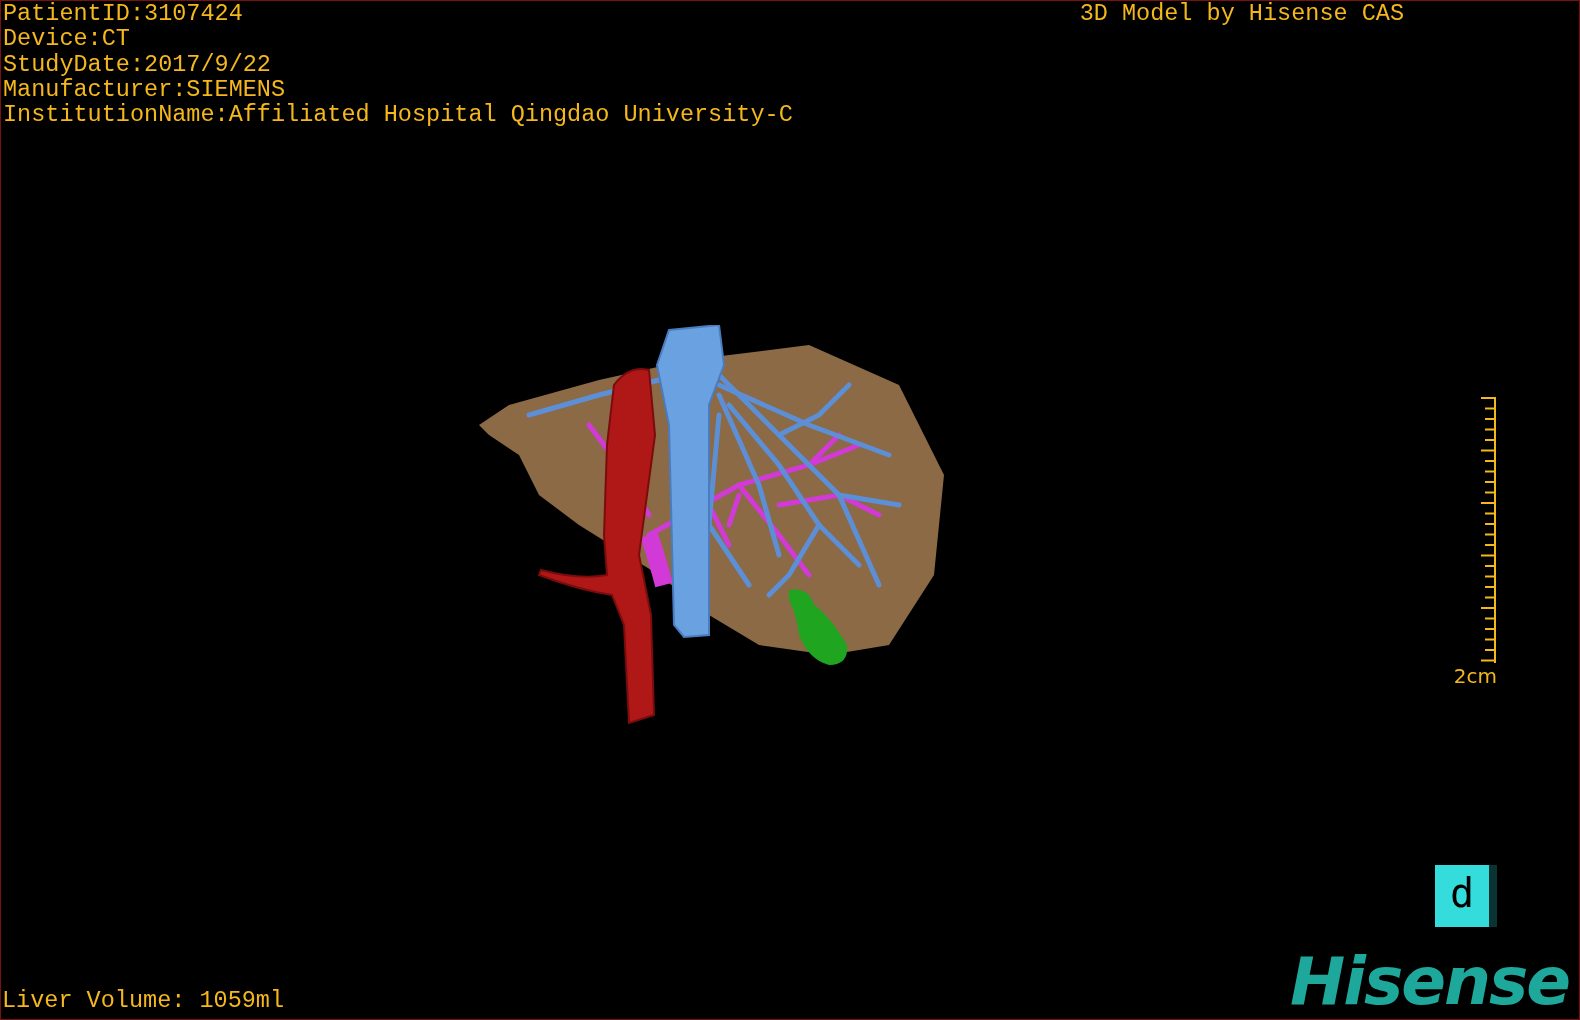 This screenshot has width=1580, height=1020. What do you see at coordinates (67, 39) in the screenshot?
I see `patient-info-text: Device:CT` at bounding box center [67, 39].